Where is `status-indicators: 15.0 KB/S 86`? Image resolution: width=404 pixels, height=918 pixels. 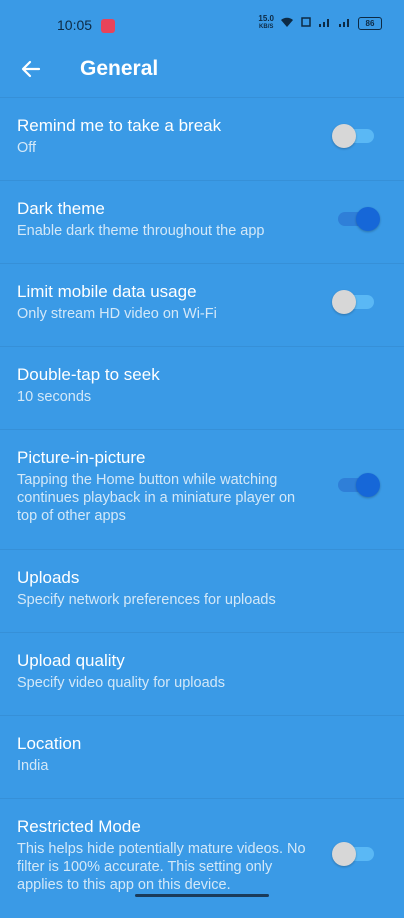 status-indicators: 15.0 KB/S 86 is located at coordinates (320, 23).